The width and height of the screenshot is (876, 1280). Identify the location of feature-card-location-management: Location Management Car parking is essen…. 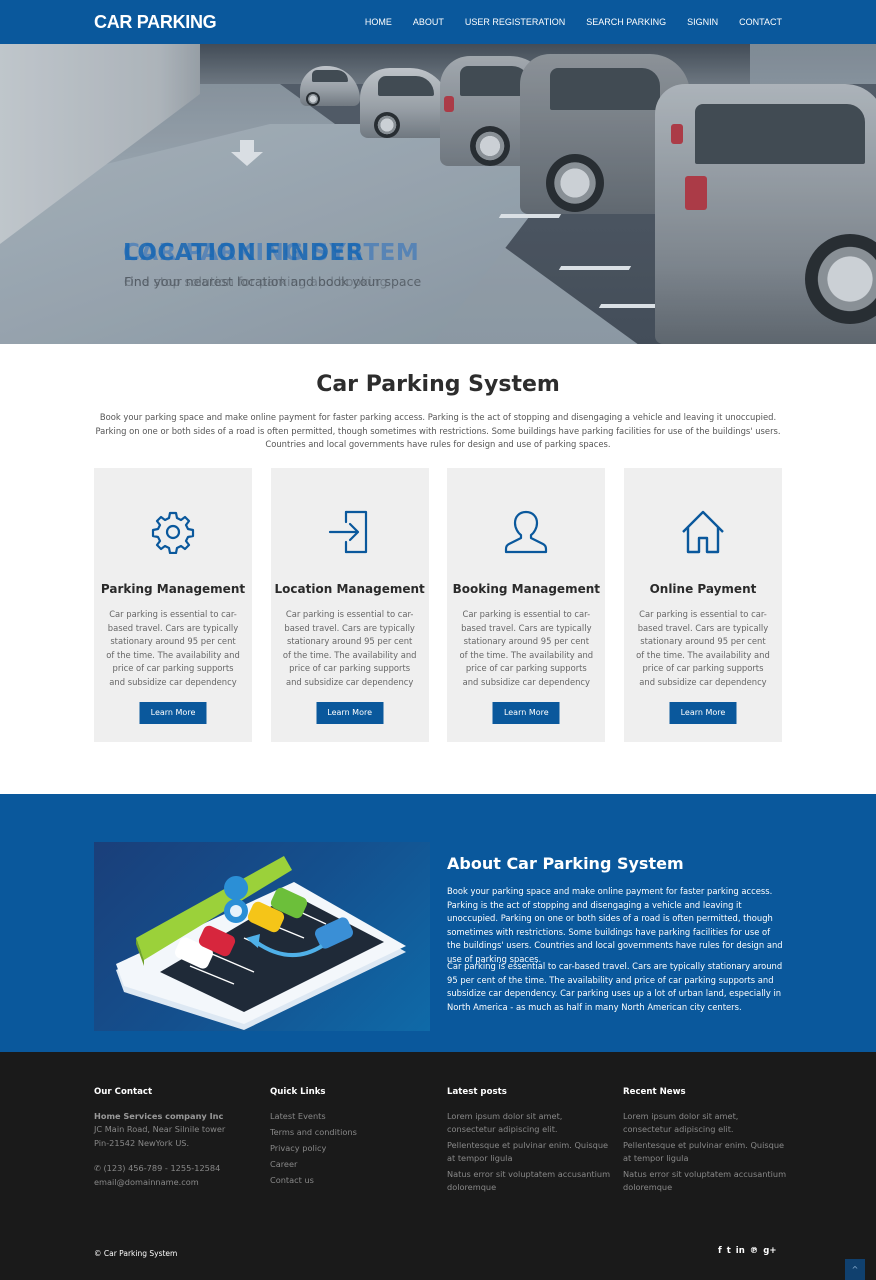
(349, 605).